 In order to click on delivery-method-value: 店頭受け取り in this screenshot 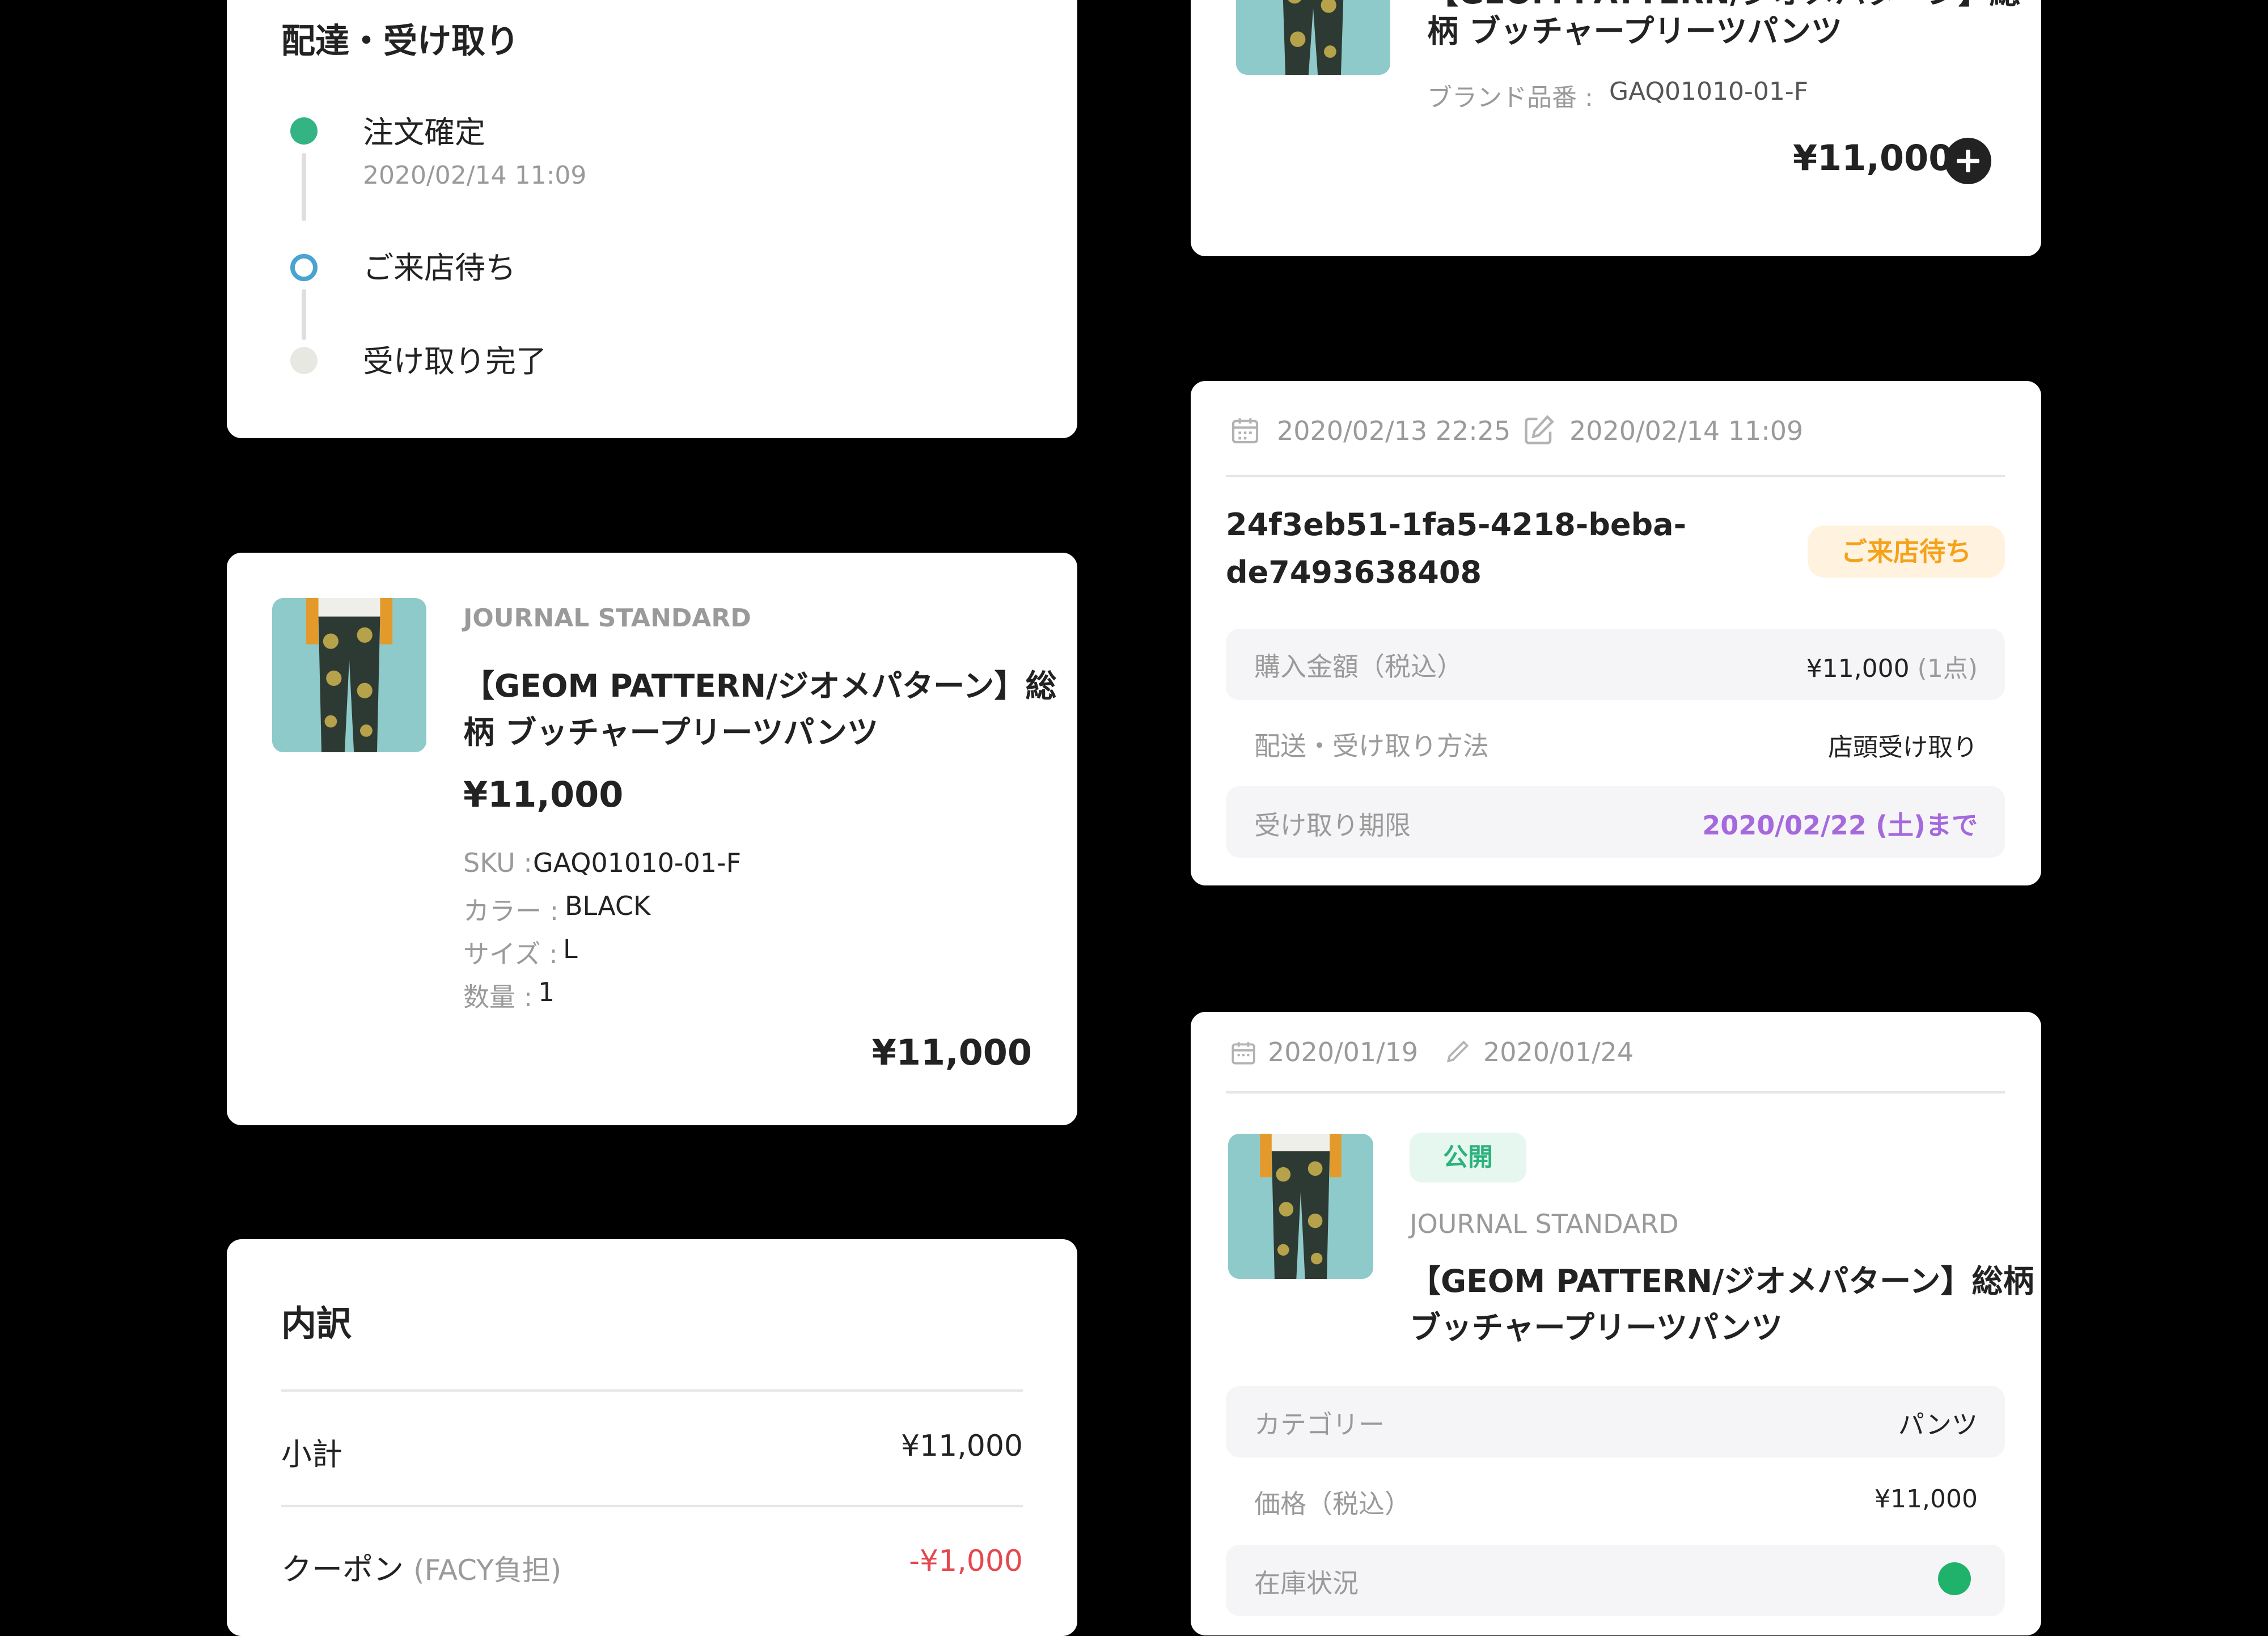, I will do `click(1903, 747)`.